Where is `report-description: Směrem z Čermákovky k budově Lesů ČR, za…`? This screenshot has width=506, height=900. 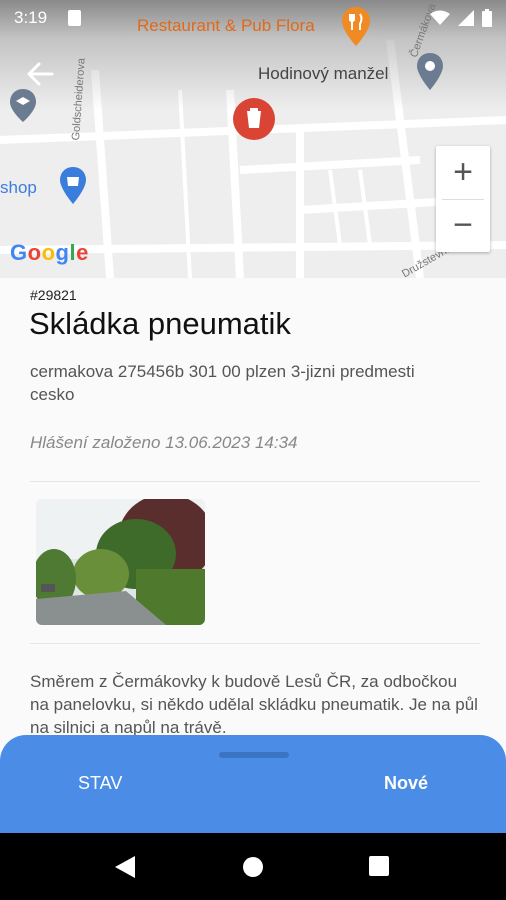
report-description: Směrem z Čermákovky k budově Lesů ČR, za… is located at coordinates (254, 704).